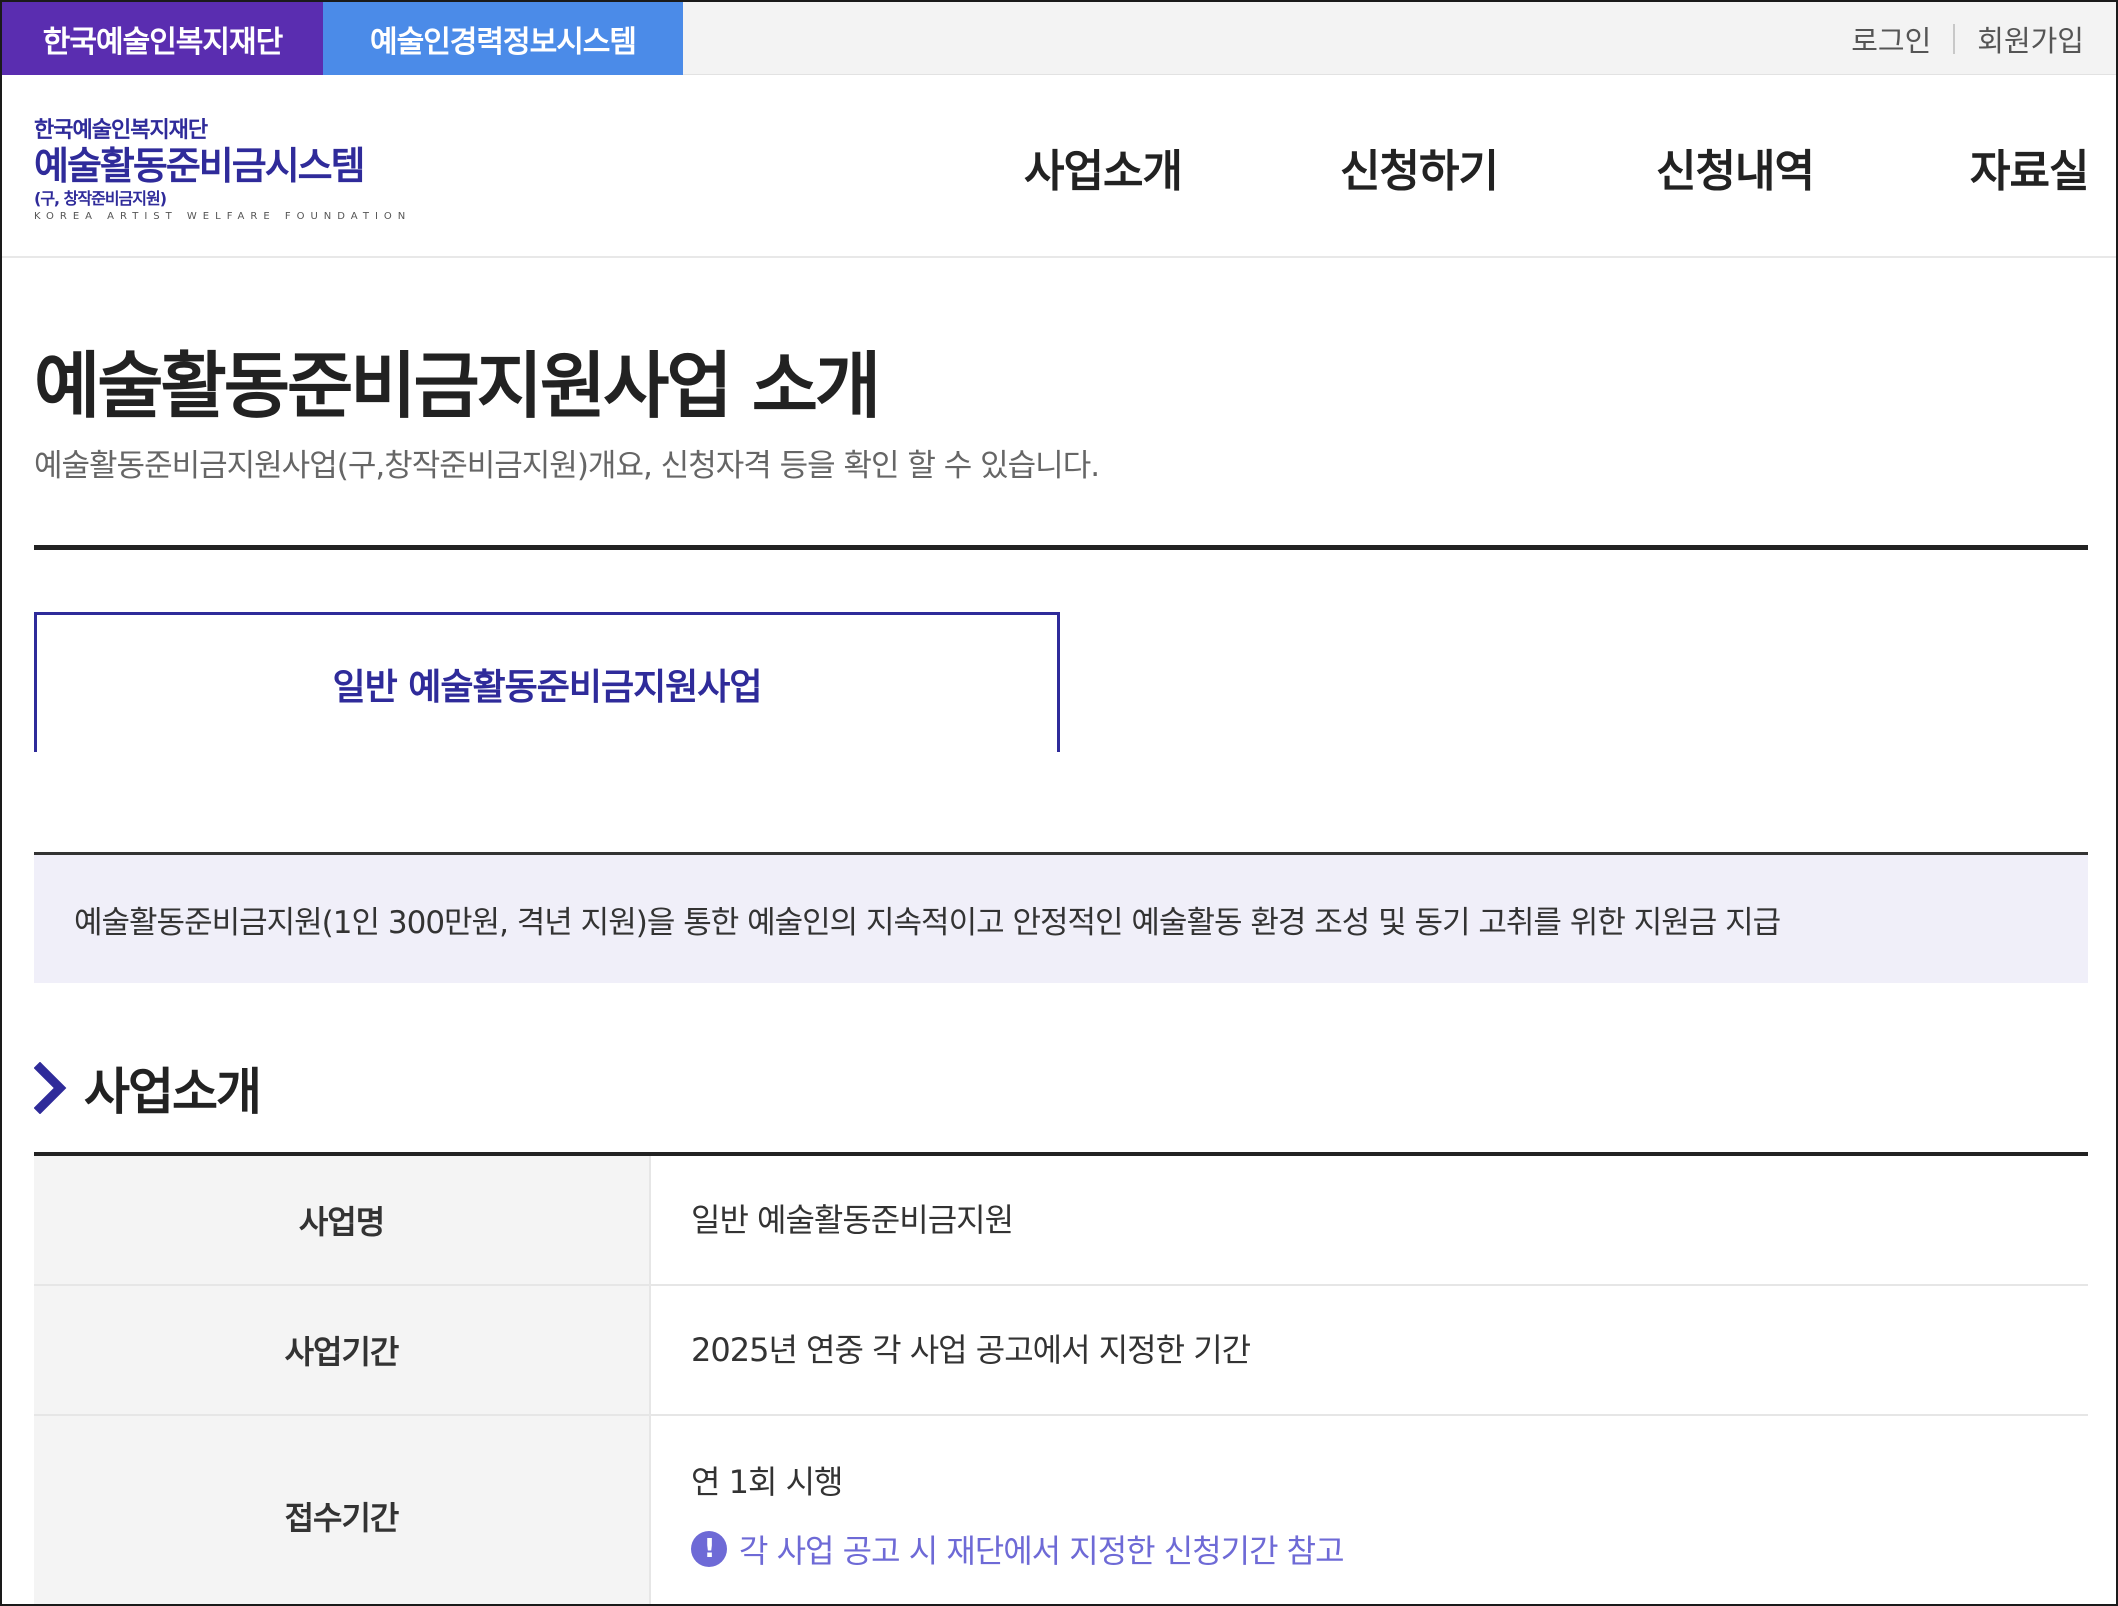 This screenshot has width=2118, height=1606. Describe the element at coordinates (1735, 167) in the screenshot. I see `nav-item-history: 신청내역` at that location.